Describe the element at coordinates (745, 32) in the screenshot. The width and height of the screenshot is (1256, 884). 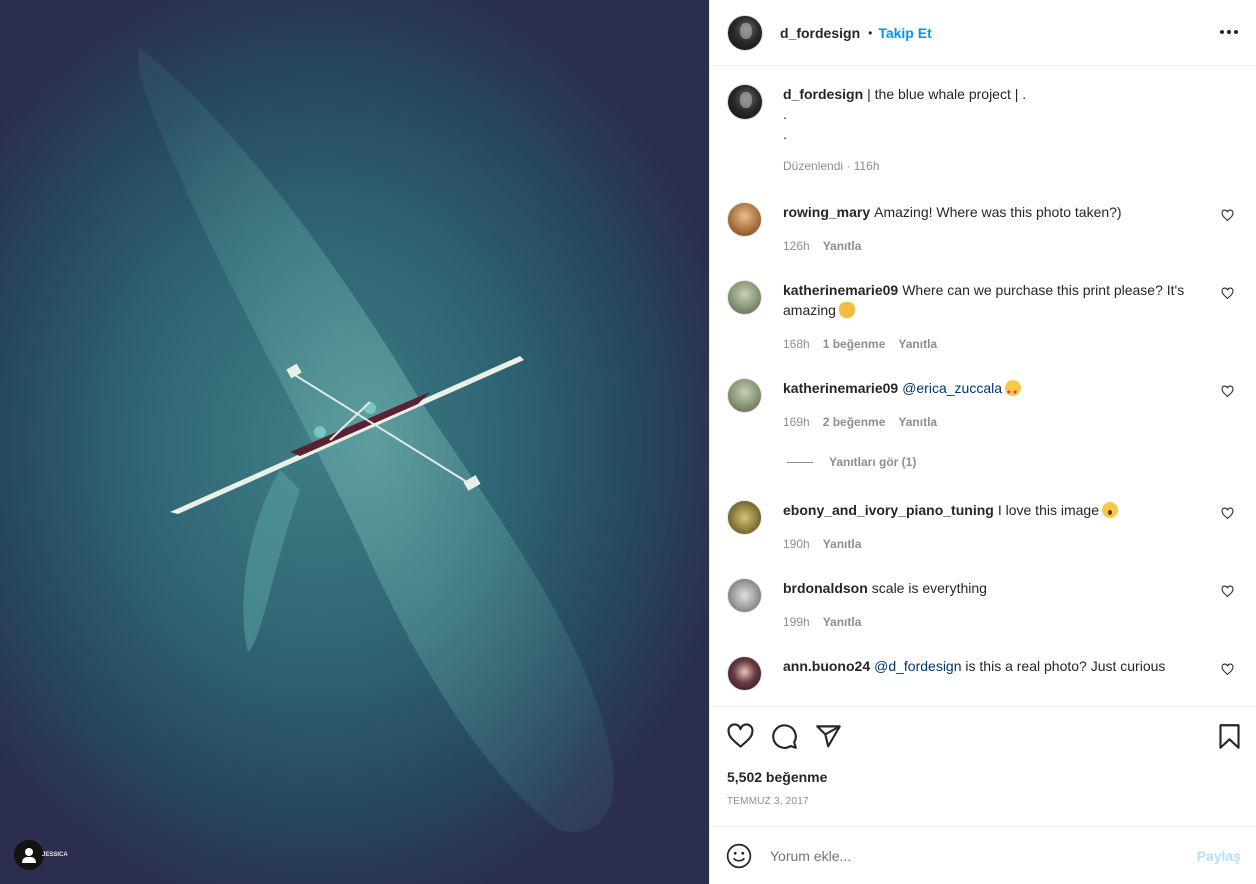
I see `author-avatar` at that location.